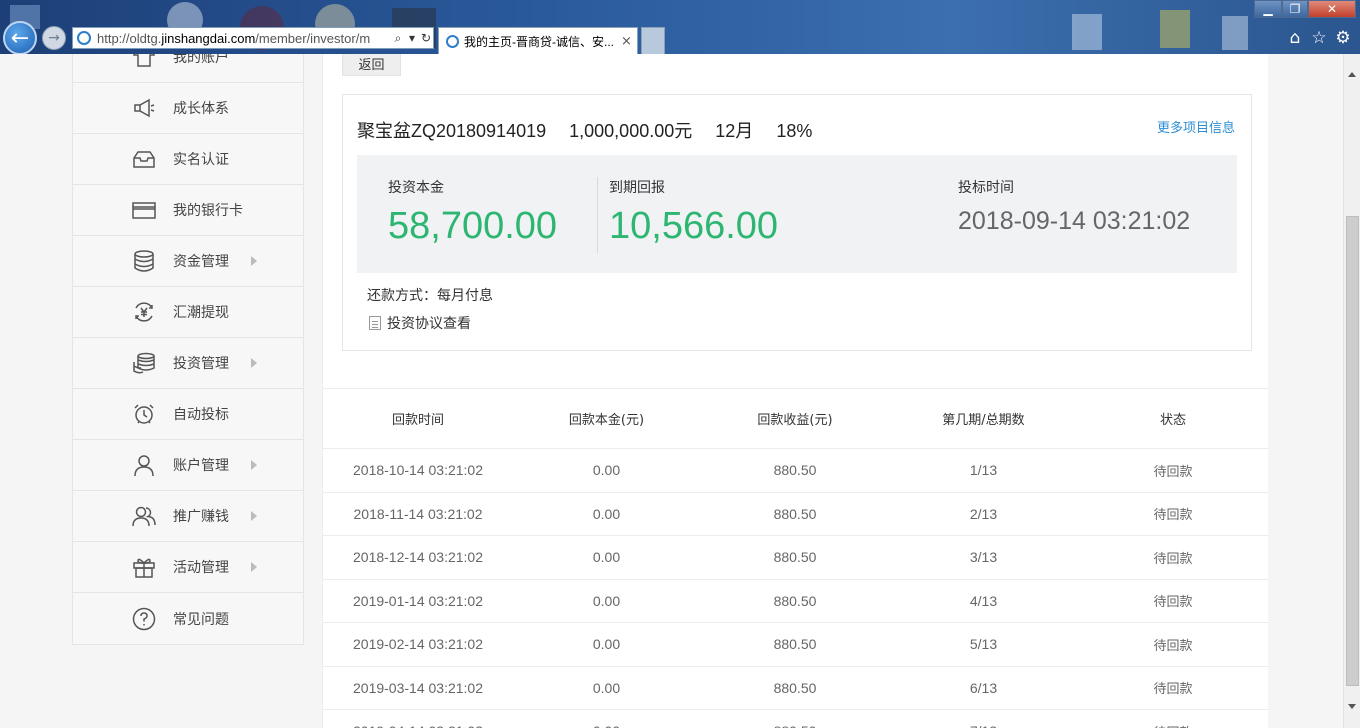  What do you see at coordinates (188, 312) in the screenshot?
I see `sidebar-item-withdraw: 汇潮提现` at bounding box center [188, 312].